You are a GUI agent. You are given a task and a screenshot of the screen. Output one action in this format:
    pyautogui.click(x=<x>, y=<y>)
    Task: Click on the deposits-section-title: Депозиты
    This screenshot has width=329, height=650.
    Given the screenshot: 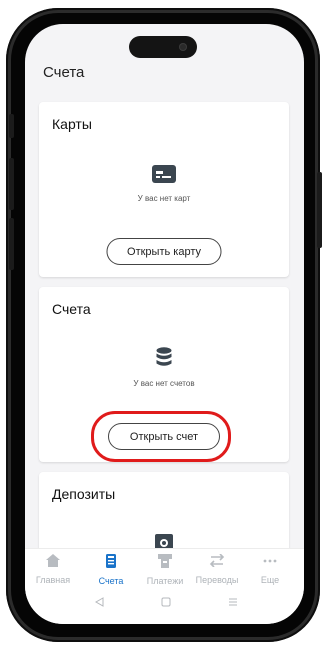 What is the action you would take?
    pyautogui.click(x=84, y=494)
    